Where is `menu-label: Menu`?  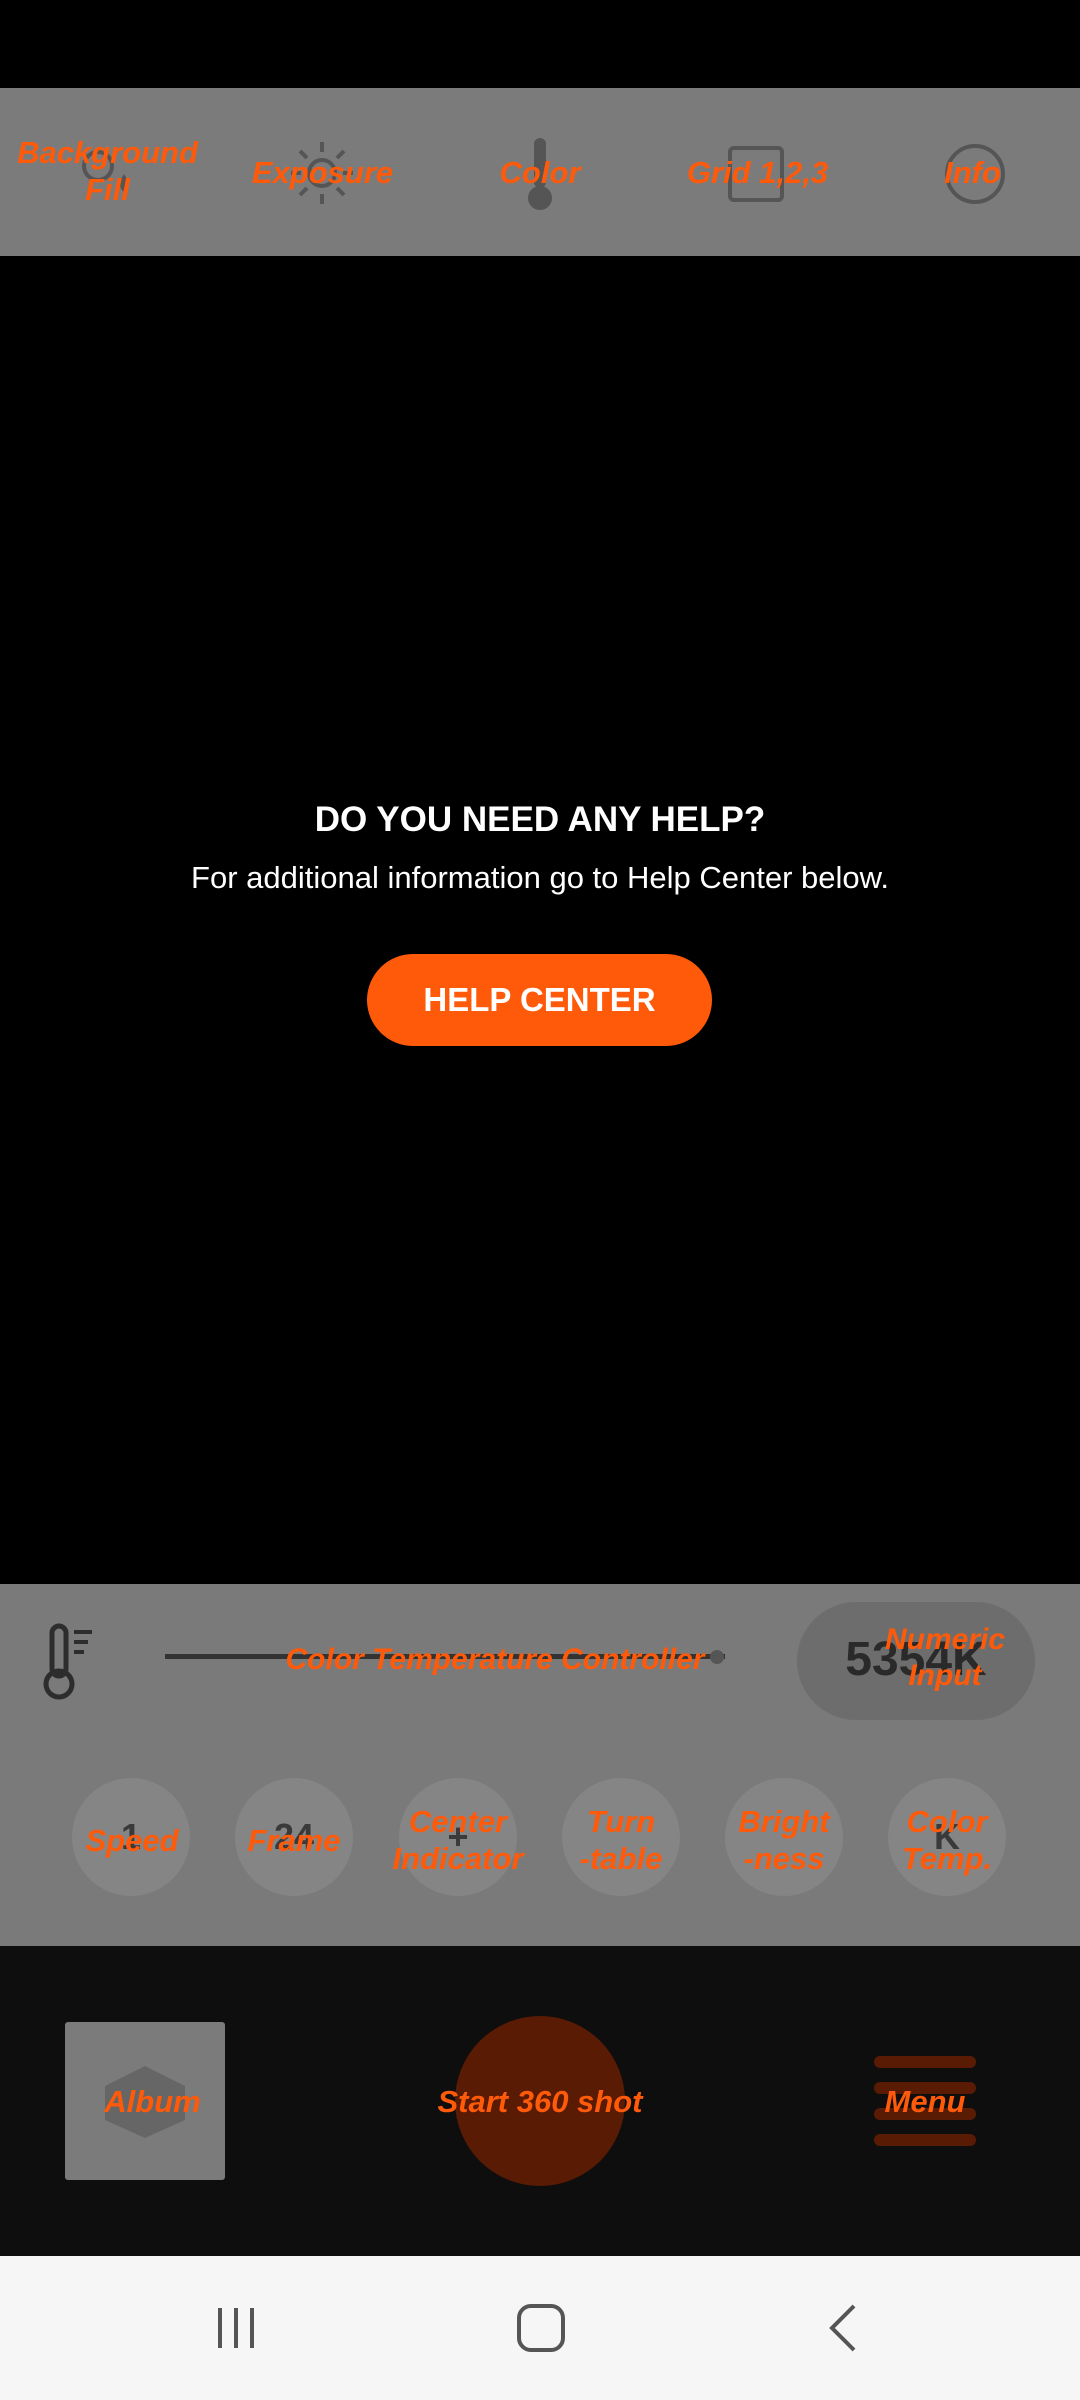 menu-label: Menu is located at coordinates (925, 2101).